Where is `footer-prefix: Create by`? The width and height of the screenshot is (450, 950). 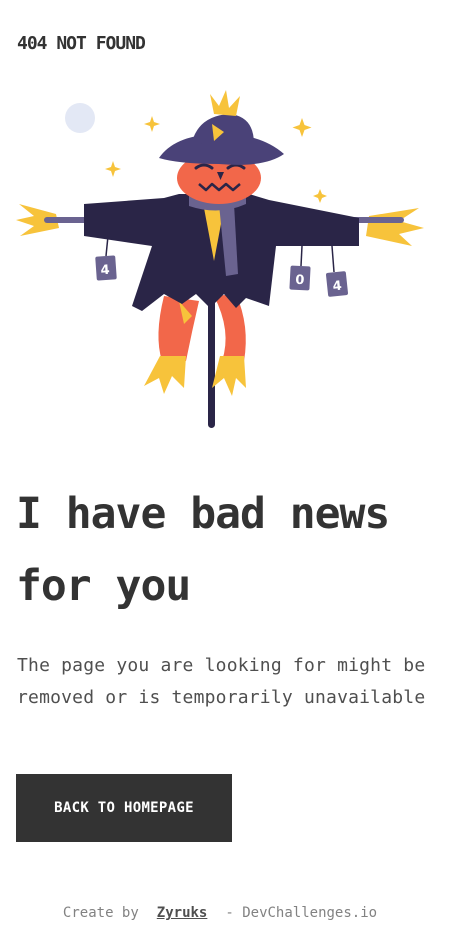 footer-prefix: Create by is located at coordinates (100, 913).